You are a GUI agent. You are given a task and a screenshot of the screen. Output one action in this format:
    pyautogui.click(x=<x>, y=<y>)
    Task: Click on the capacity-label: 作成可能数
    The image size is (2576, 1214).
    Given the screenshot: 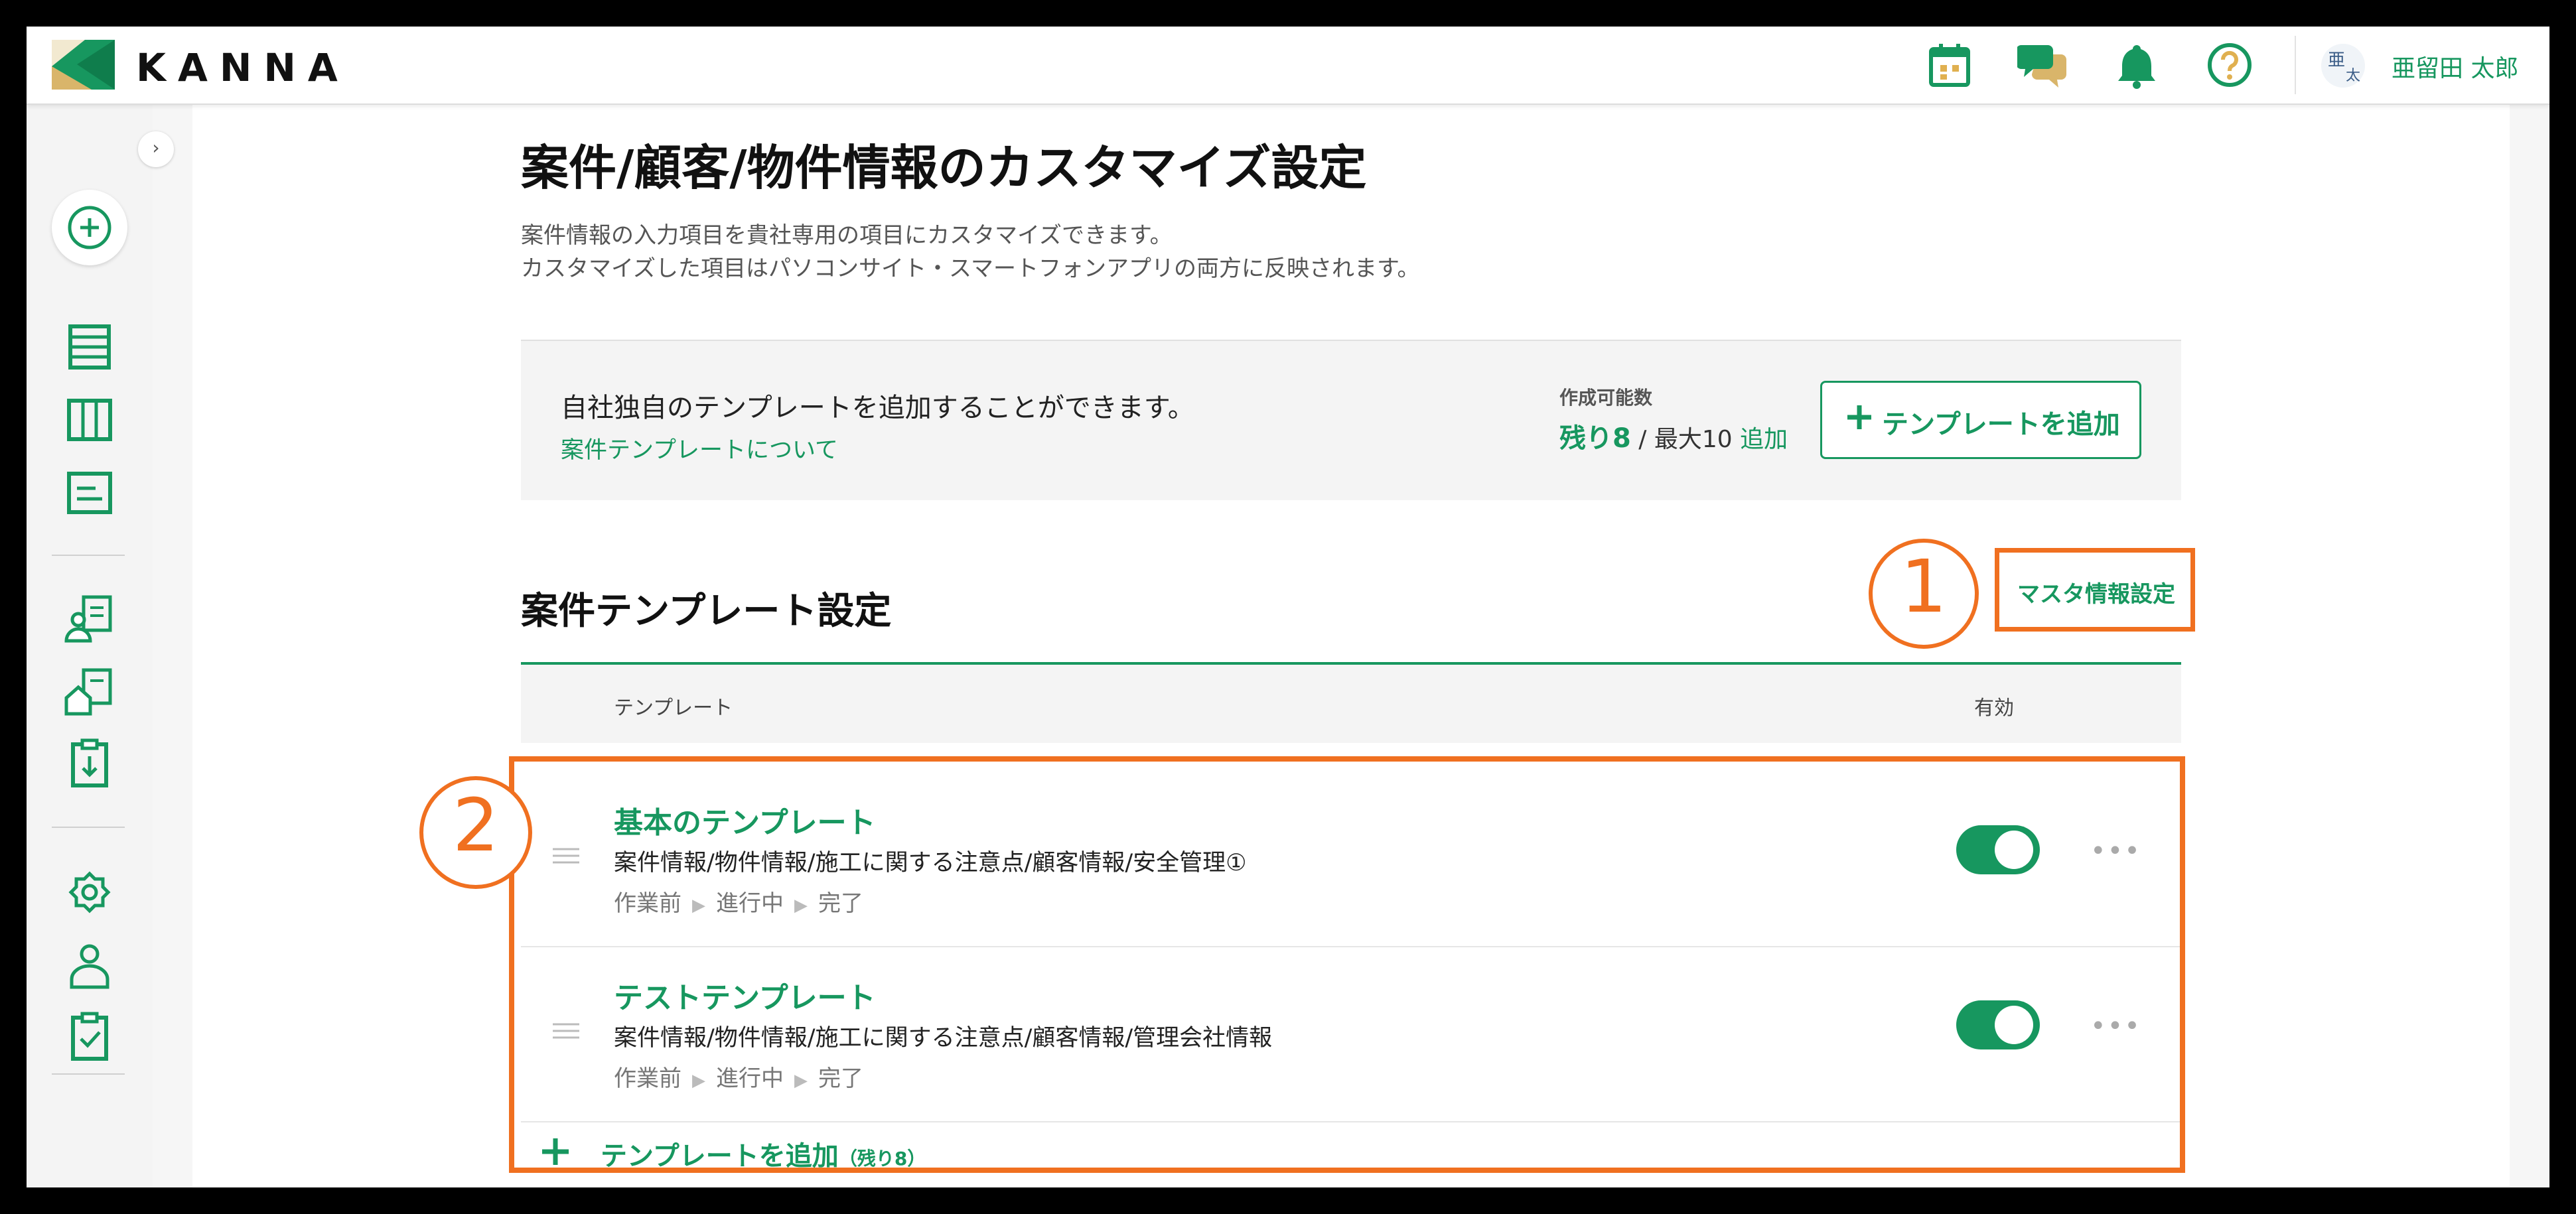 What is the action you would take?
    pyautogui.click(x=1606, y=398)
    